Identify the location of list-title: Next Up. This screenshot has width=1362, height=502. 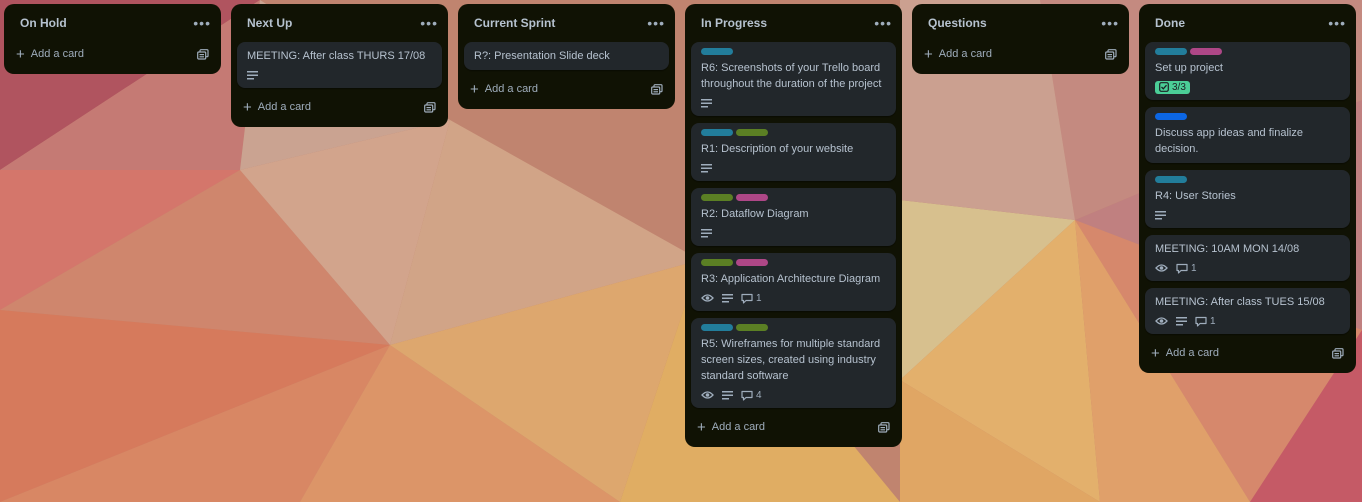
(269, 23).